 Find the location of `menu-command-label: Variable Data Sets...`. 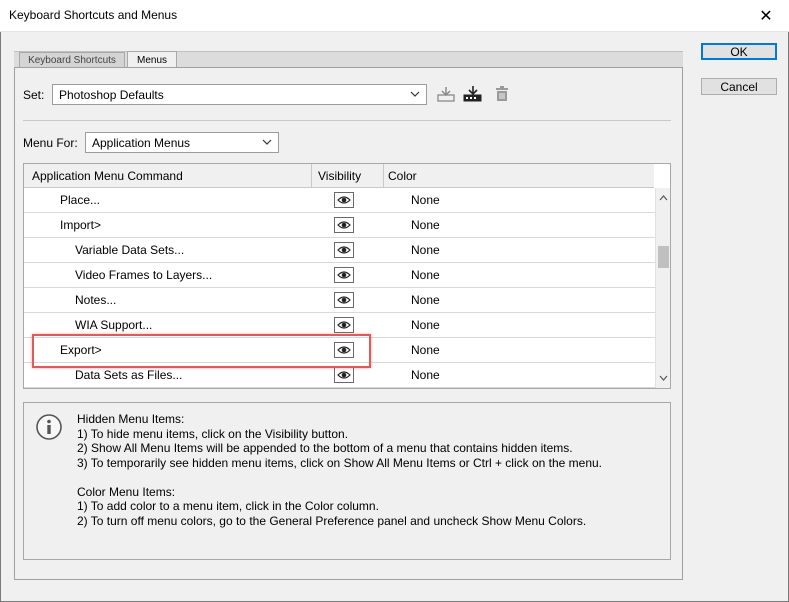

menu-command-label: Variable Data Sets... is located at coordinates (130, 250).